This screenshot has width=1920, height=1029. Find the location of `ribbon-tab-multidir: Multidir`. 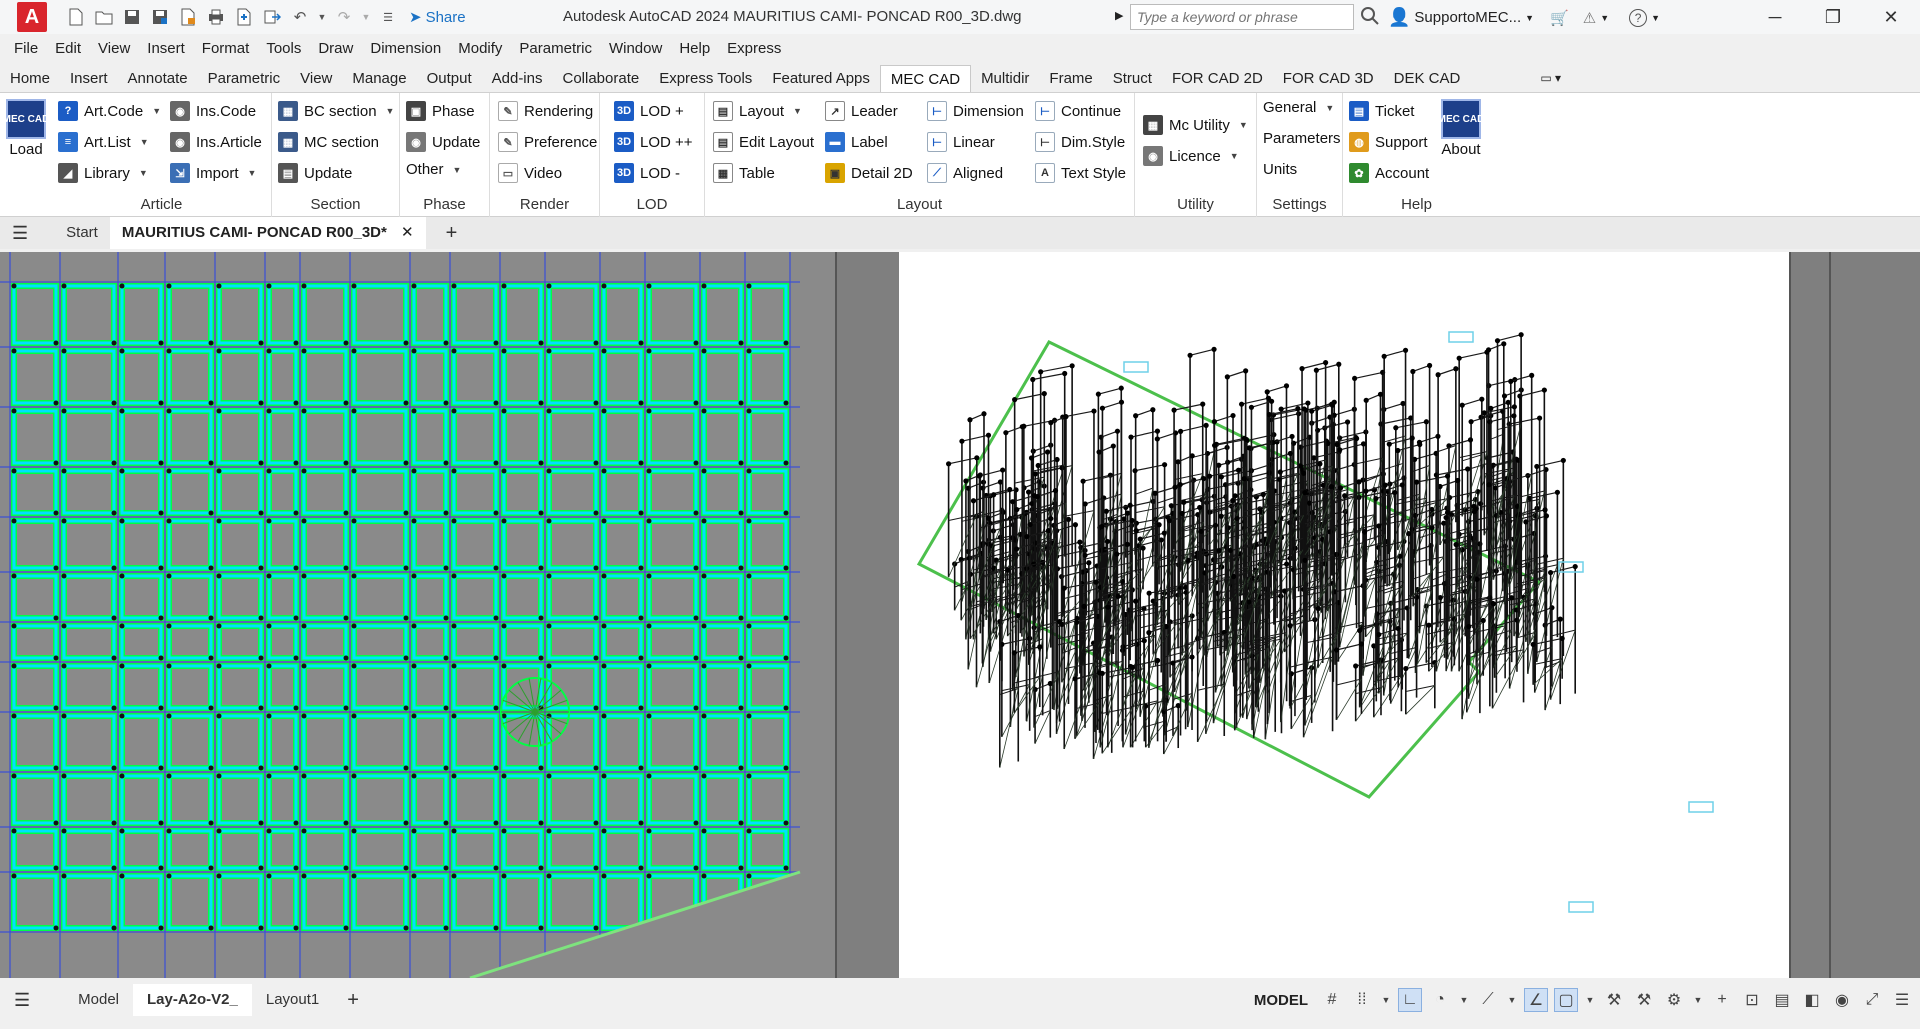

ribbon-tab-multidir: Multidir is located at coordinates (1005, 78).